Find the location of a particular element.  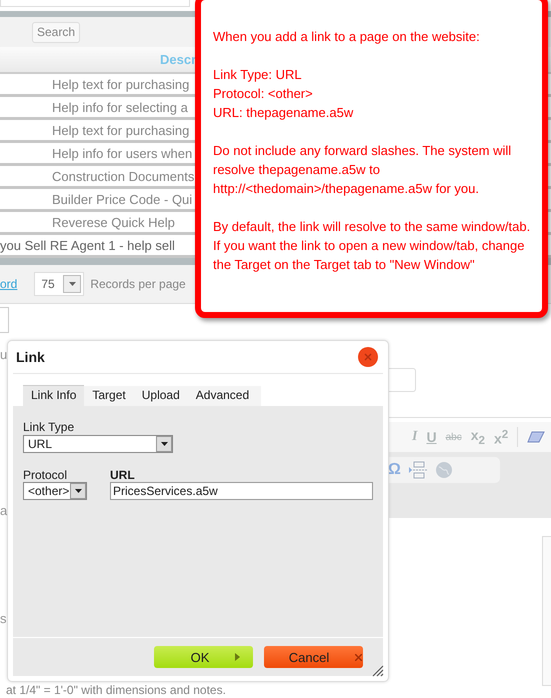

table-cell: Reverese Quick Help is located at coordinates (113, 222).